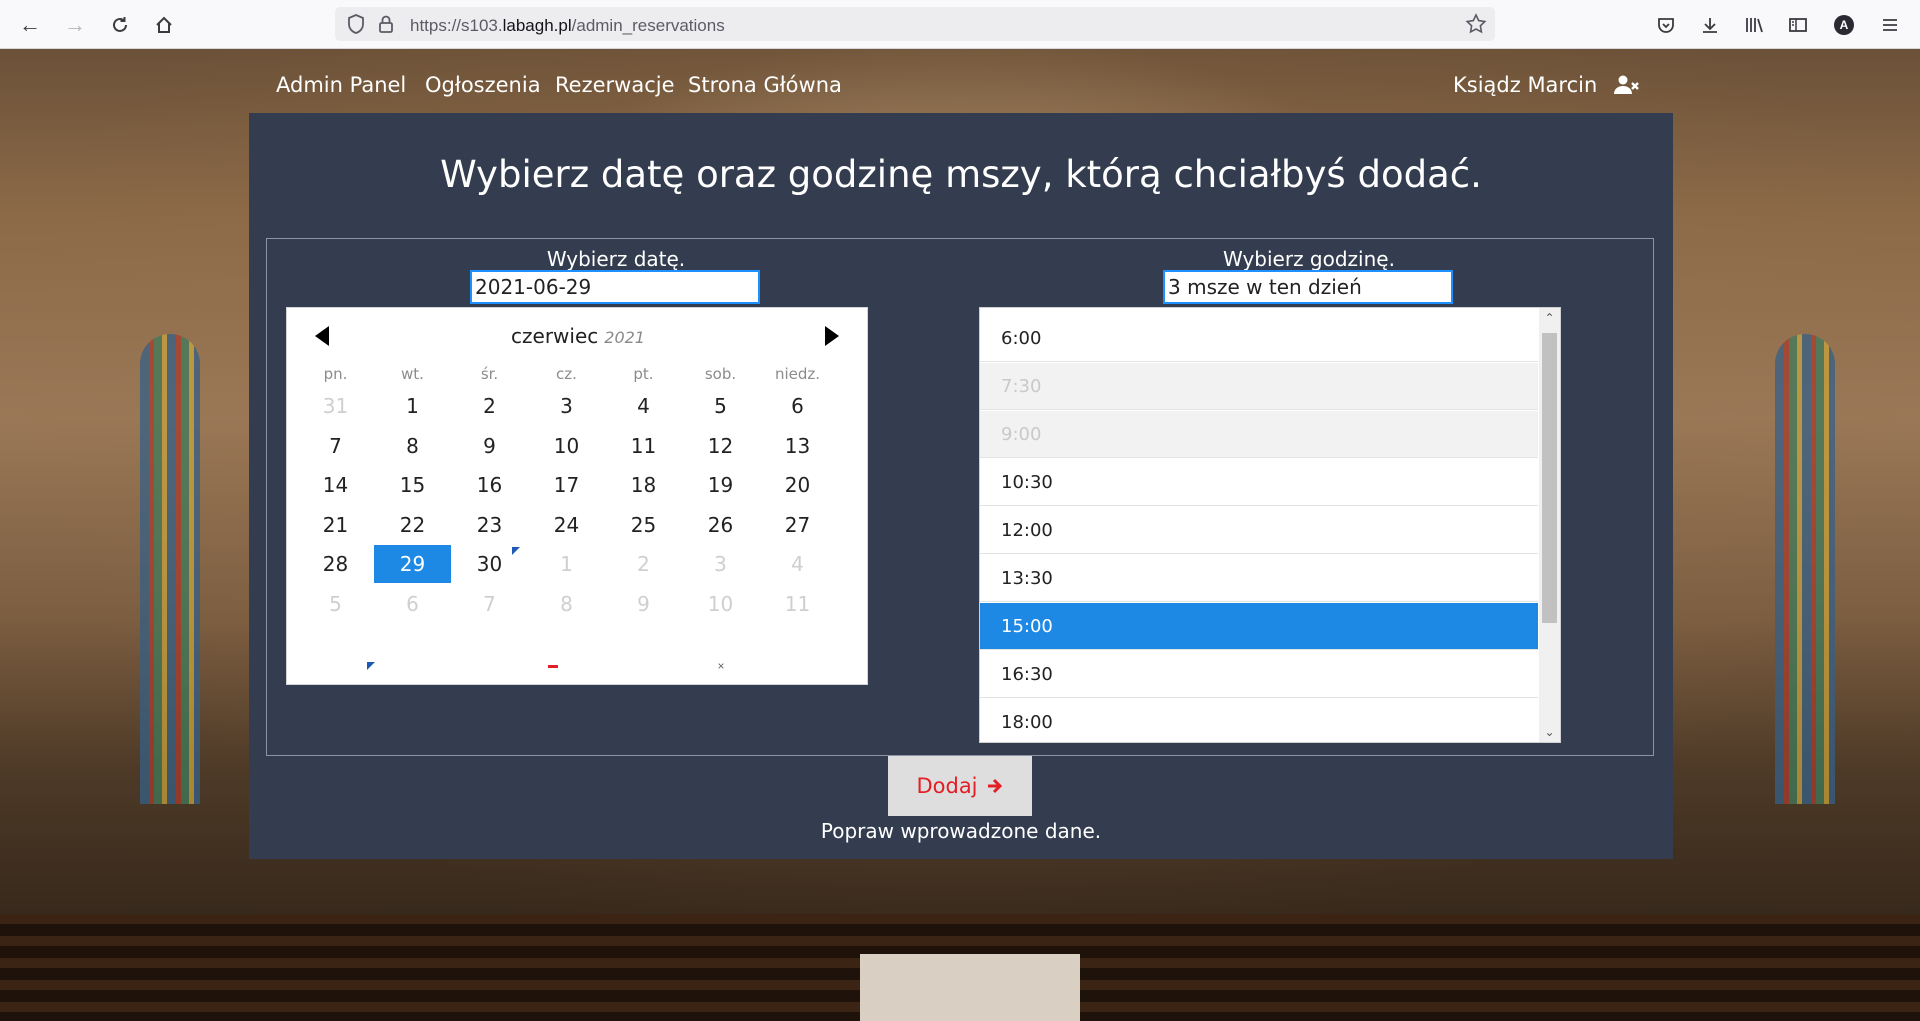 Image resolution: width=1920 pixels, height=1021 pixels. I want to click on calendar-day: 19, so click(720, 485).